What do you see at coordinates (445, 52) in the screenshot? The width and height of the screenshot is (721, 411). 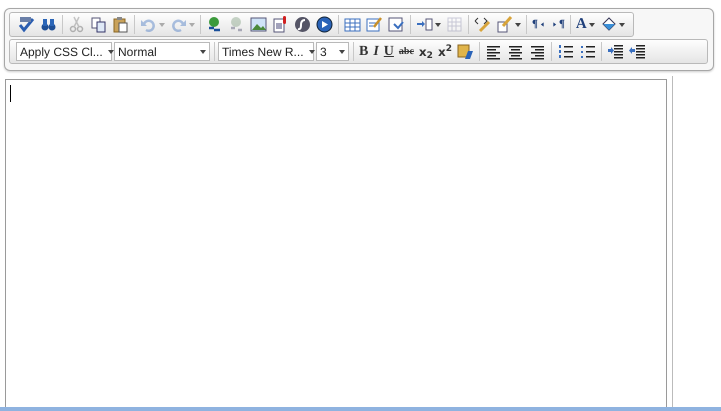 I see `superscript-button: x$^{2}$` at bounding box center [445, 52].